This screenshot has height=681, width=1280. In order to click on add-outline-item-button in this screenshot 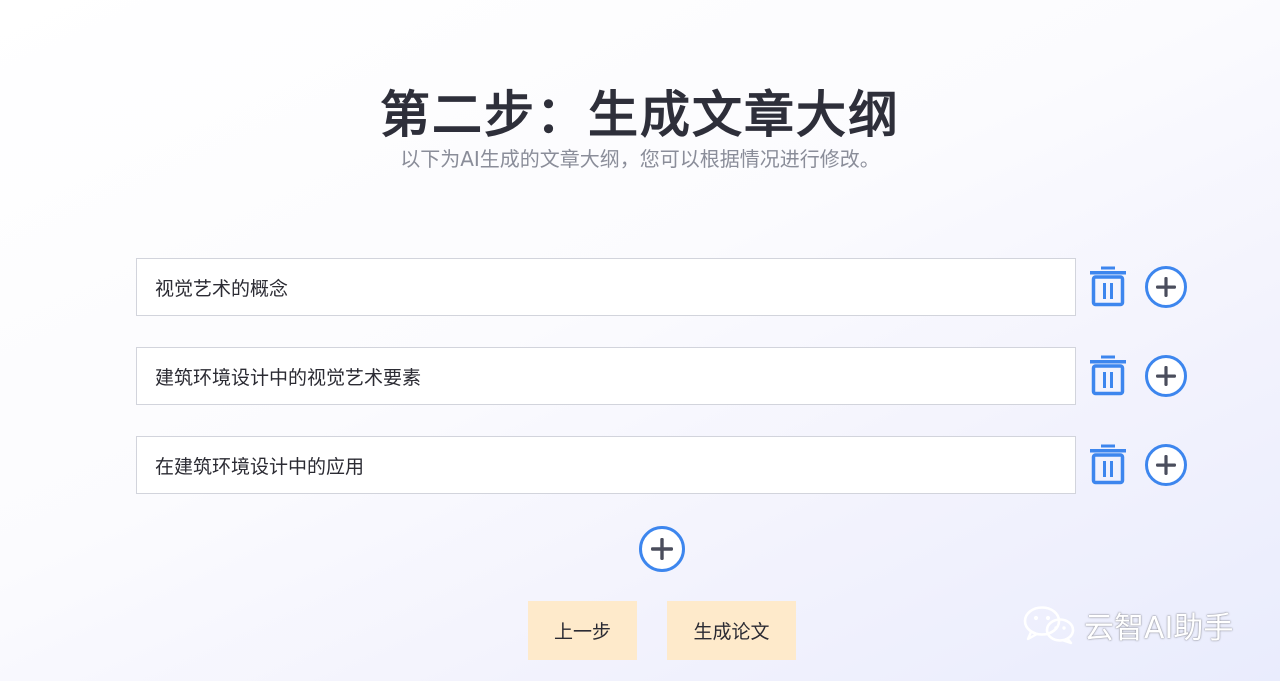, I will do `click(662, 549)`.